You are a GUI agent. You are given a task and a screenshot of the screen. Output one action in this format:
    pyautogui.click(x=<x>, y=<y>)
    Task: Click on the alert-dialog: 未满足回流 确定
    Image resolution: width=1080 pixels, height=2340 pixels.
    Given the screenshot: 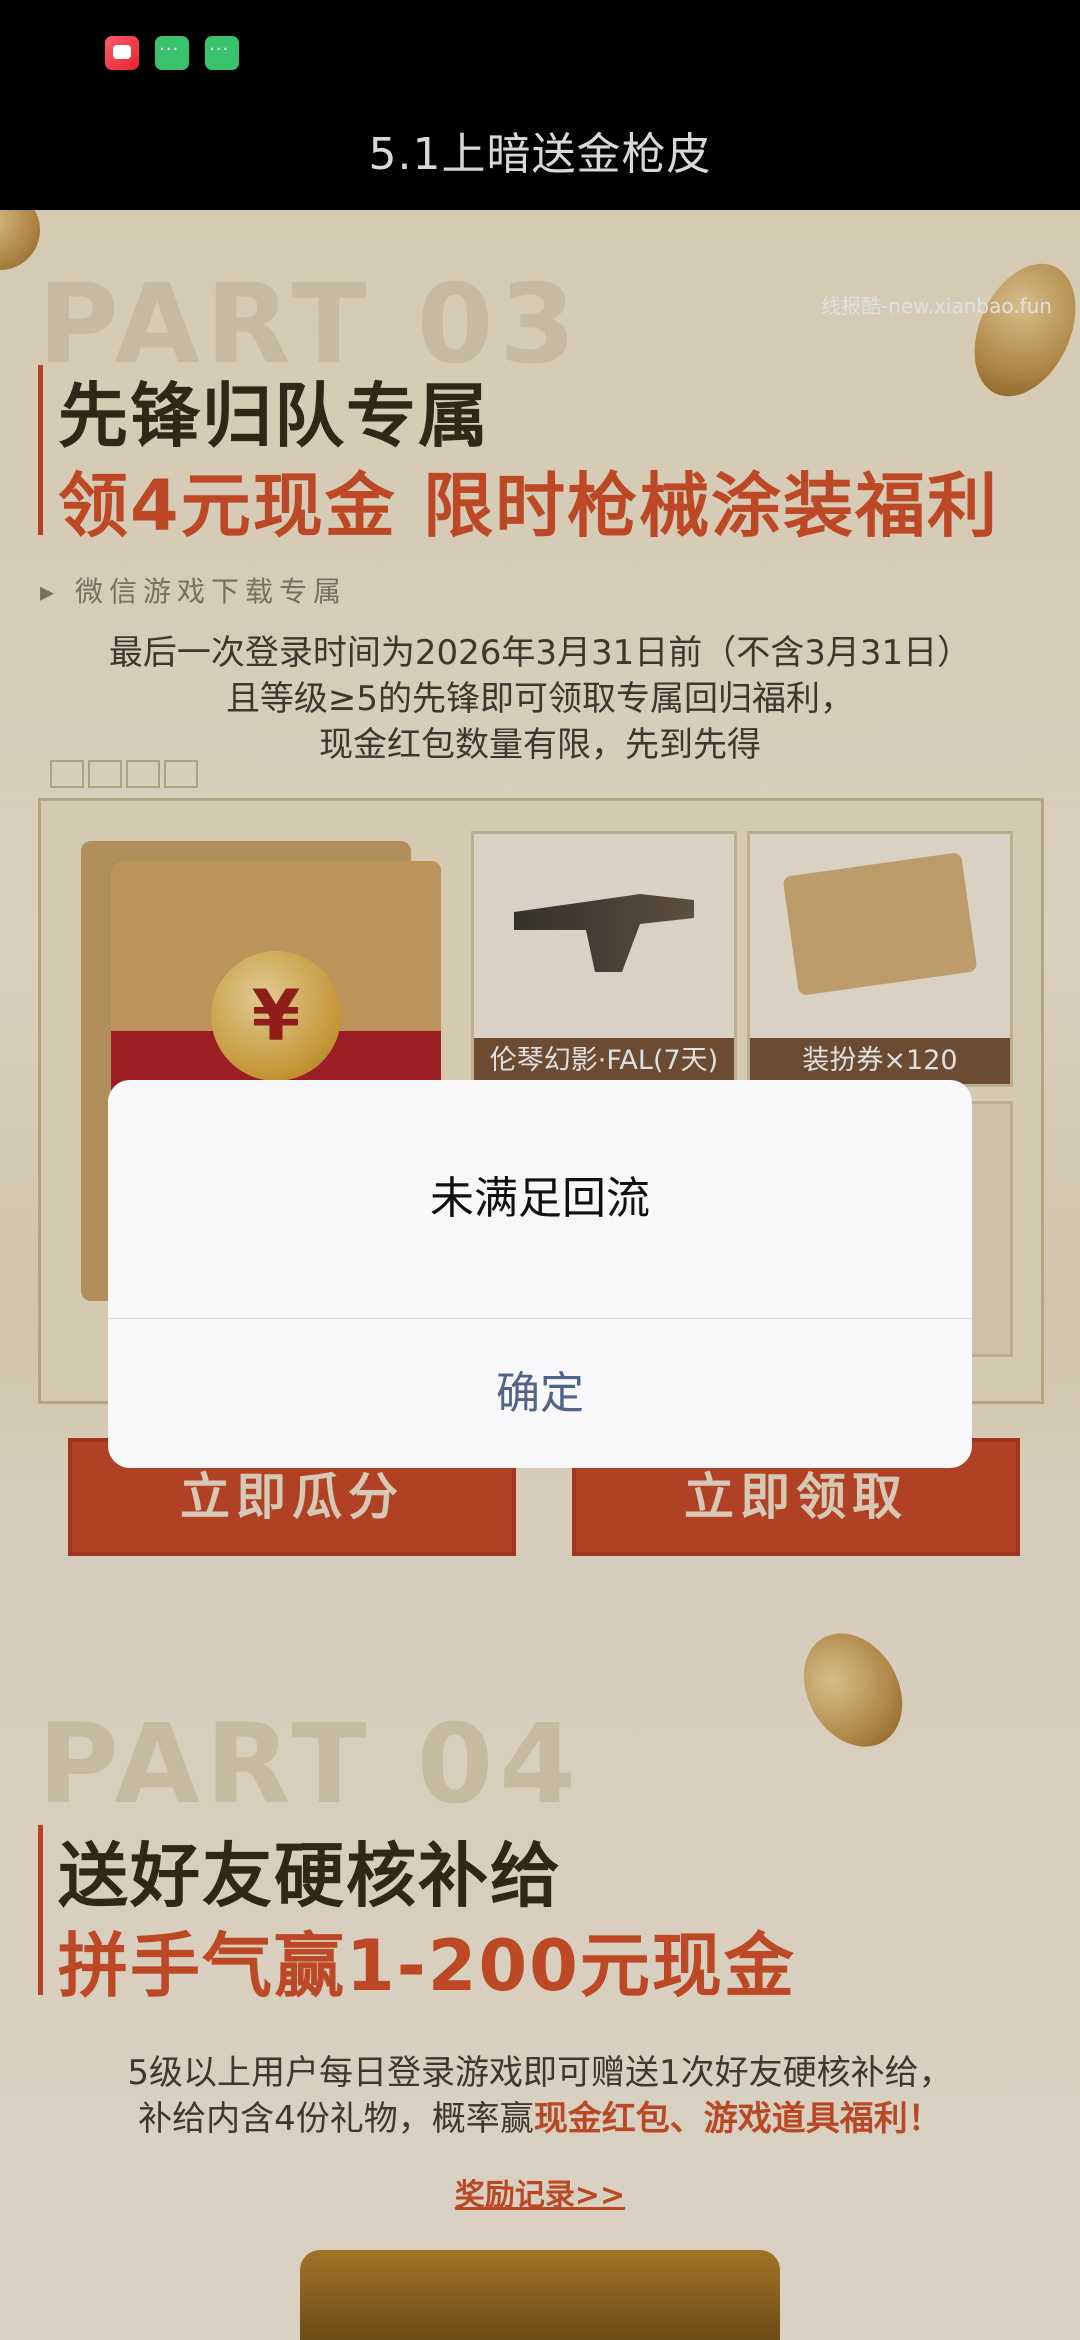 What is the action you would take?
    pyautogui.click(x=540, y=1274)
    